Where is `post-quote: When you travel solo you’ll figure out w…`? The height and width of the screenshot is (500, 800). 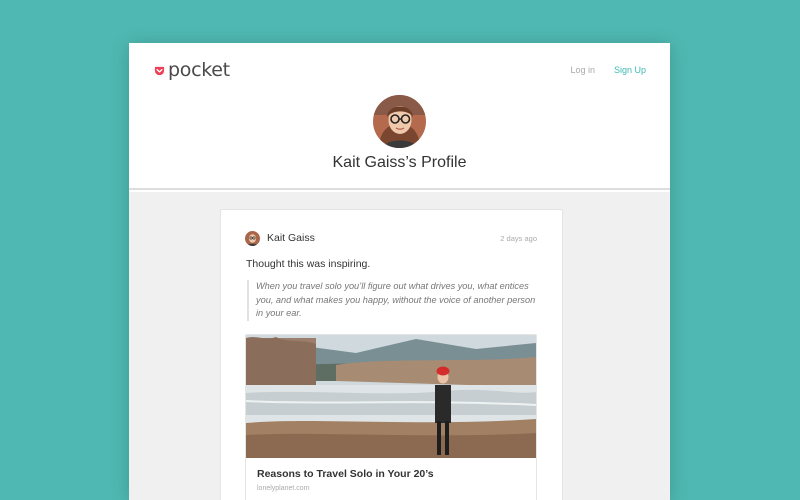
post-quote: When you travel solo you’ll figure out w… is located at coordinates (393, 300).